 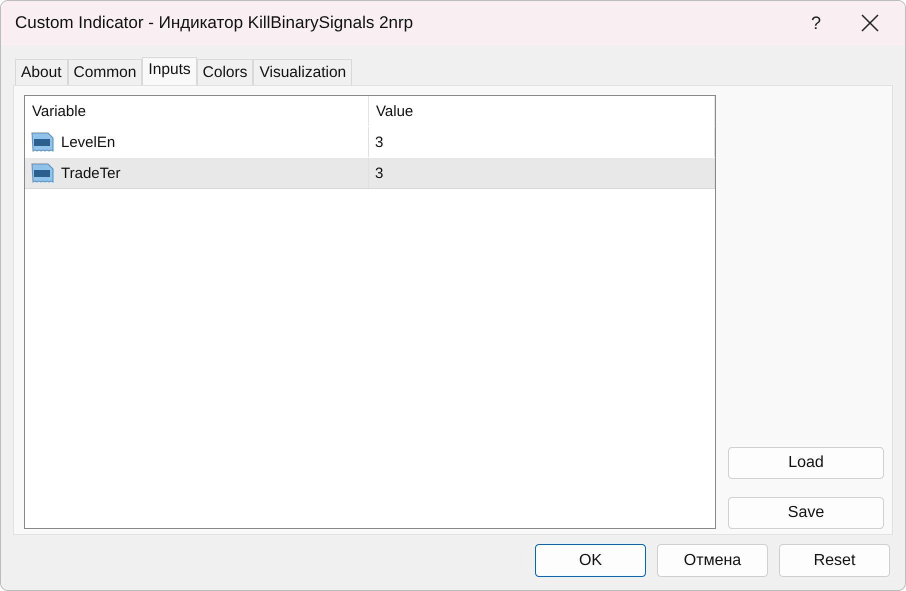 I want to click on tab: About, so click(x=41, y=72).